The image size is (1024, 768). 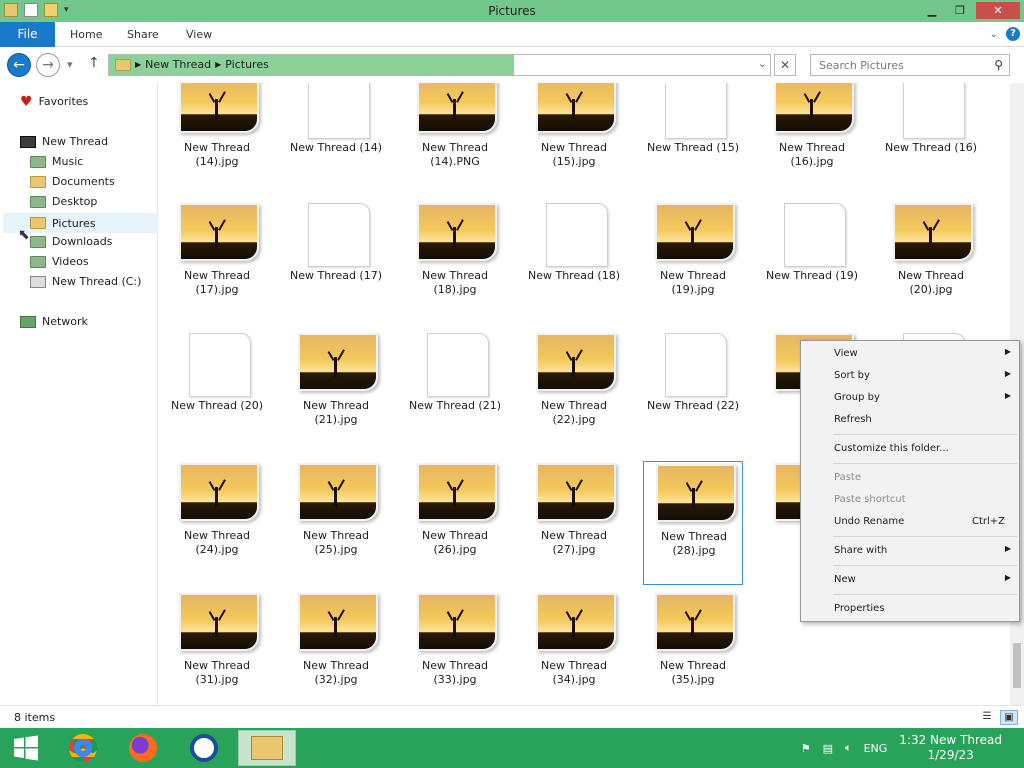 I want to click on menu-item-label: Sort by, so click(x=852, y=375).